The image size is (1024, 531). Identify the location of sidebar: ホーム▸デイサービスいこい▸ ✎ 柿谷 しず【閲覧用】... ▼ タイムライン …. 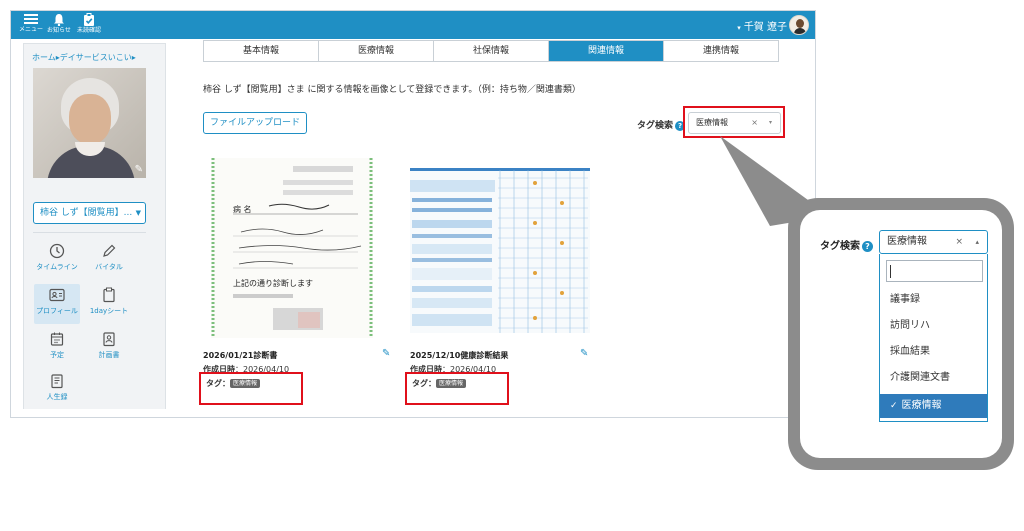
(94, 226).